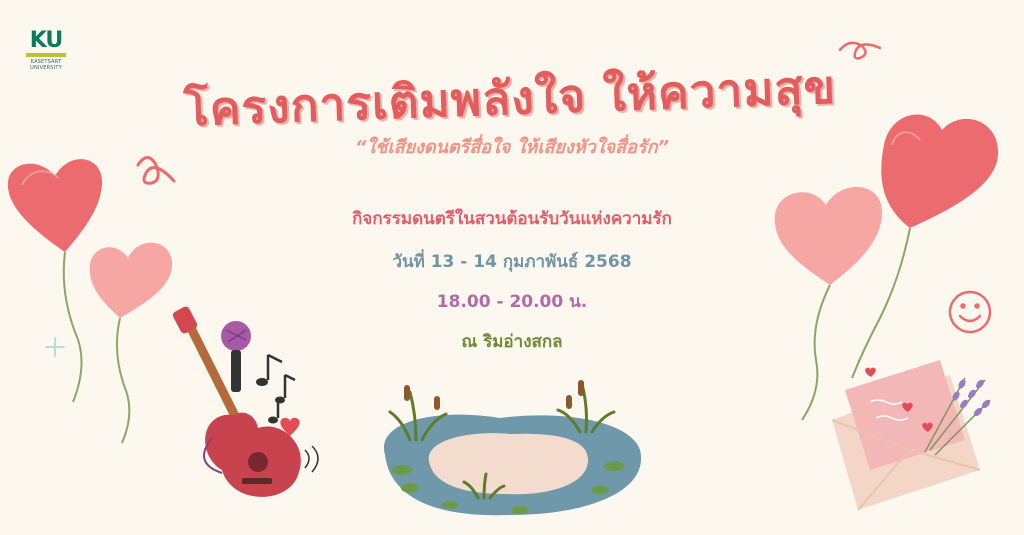 Image resolution: width=1024 pixels, height=535 pixels. I want to click on pond-icon, so click(512, 448).